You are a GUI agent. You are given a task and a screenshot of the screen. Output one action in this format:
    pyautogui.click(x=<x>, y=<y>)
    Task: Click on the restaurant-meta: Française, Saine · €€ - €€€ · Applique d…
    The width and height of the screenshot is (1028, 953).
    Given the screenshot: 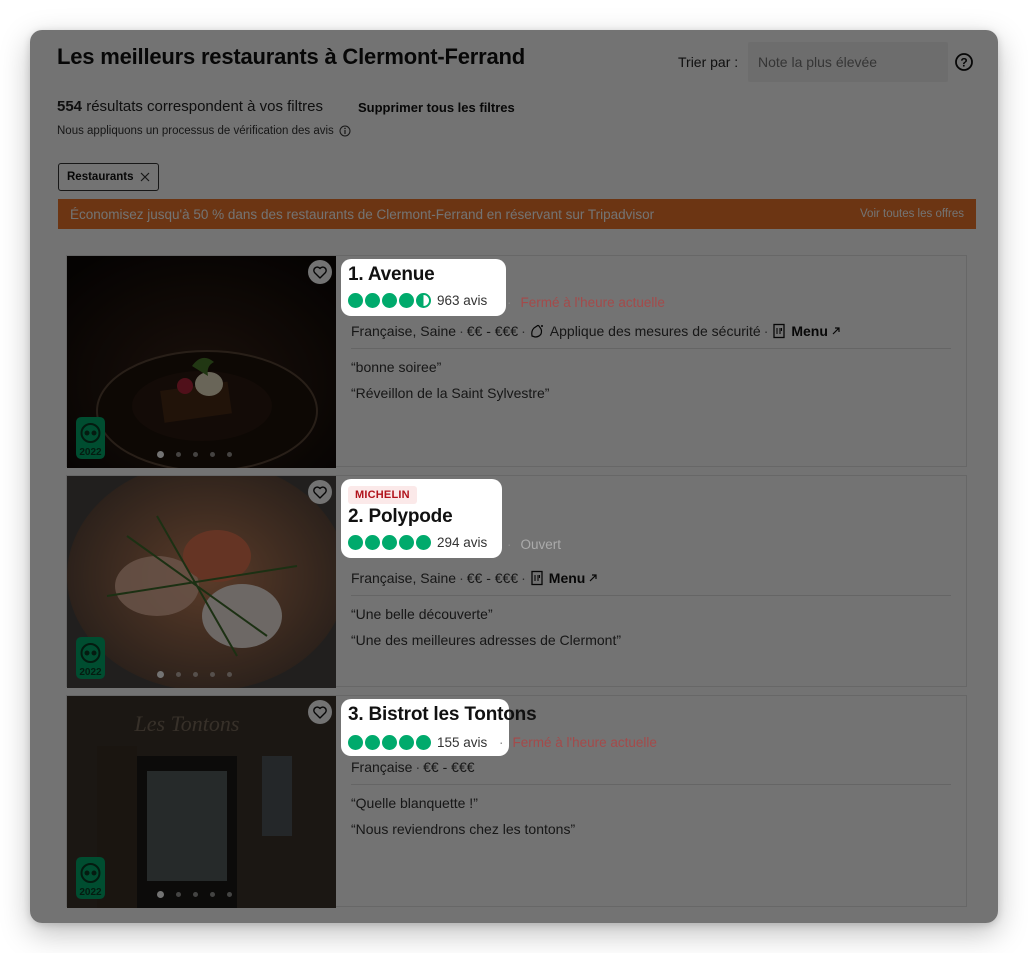 What is the action you would take?
    pyautogui.click(x=650, y=331)
    